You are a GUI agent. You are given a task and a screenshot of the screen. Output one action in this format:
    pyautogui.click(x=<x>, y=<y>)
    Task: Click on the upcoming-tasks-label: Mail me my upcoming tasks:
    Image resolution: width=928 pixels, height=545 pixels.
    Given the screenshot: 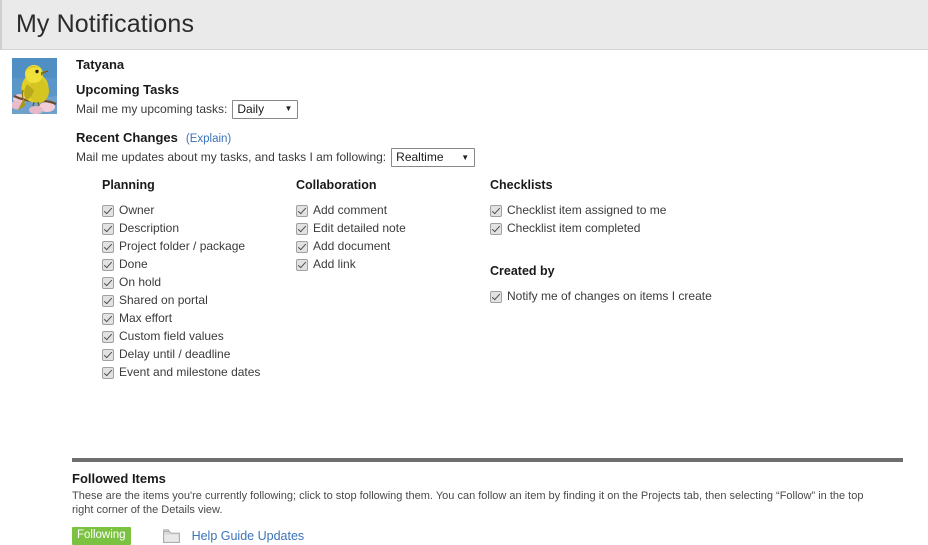 What is the action you would take?
    pyautogui.click(x=152, y=108)
    